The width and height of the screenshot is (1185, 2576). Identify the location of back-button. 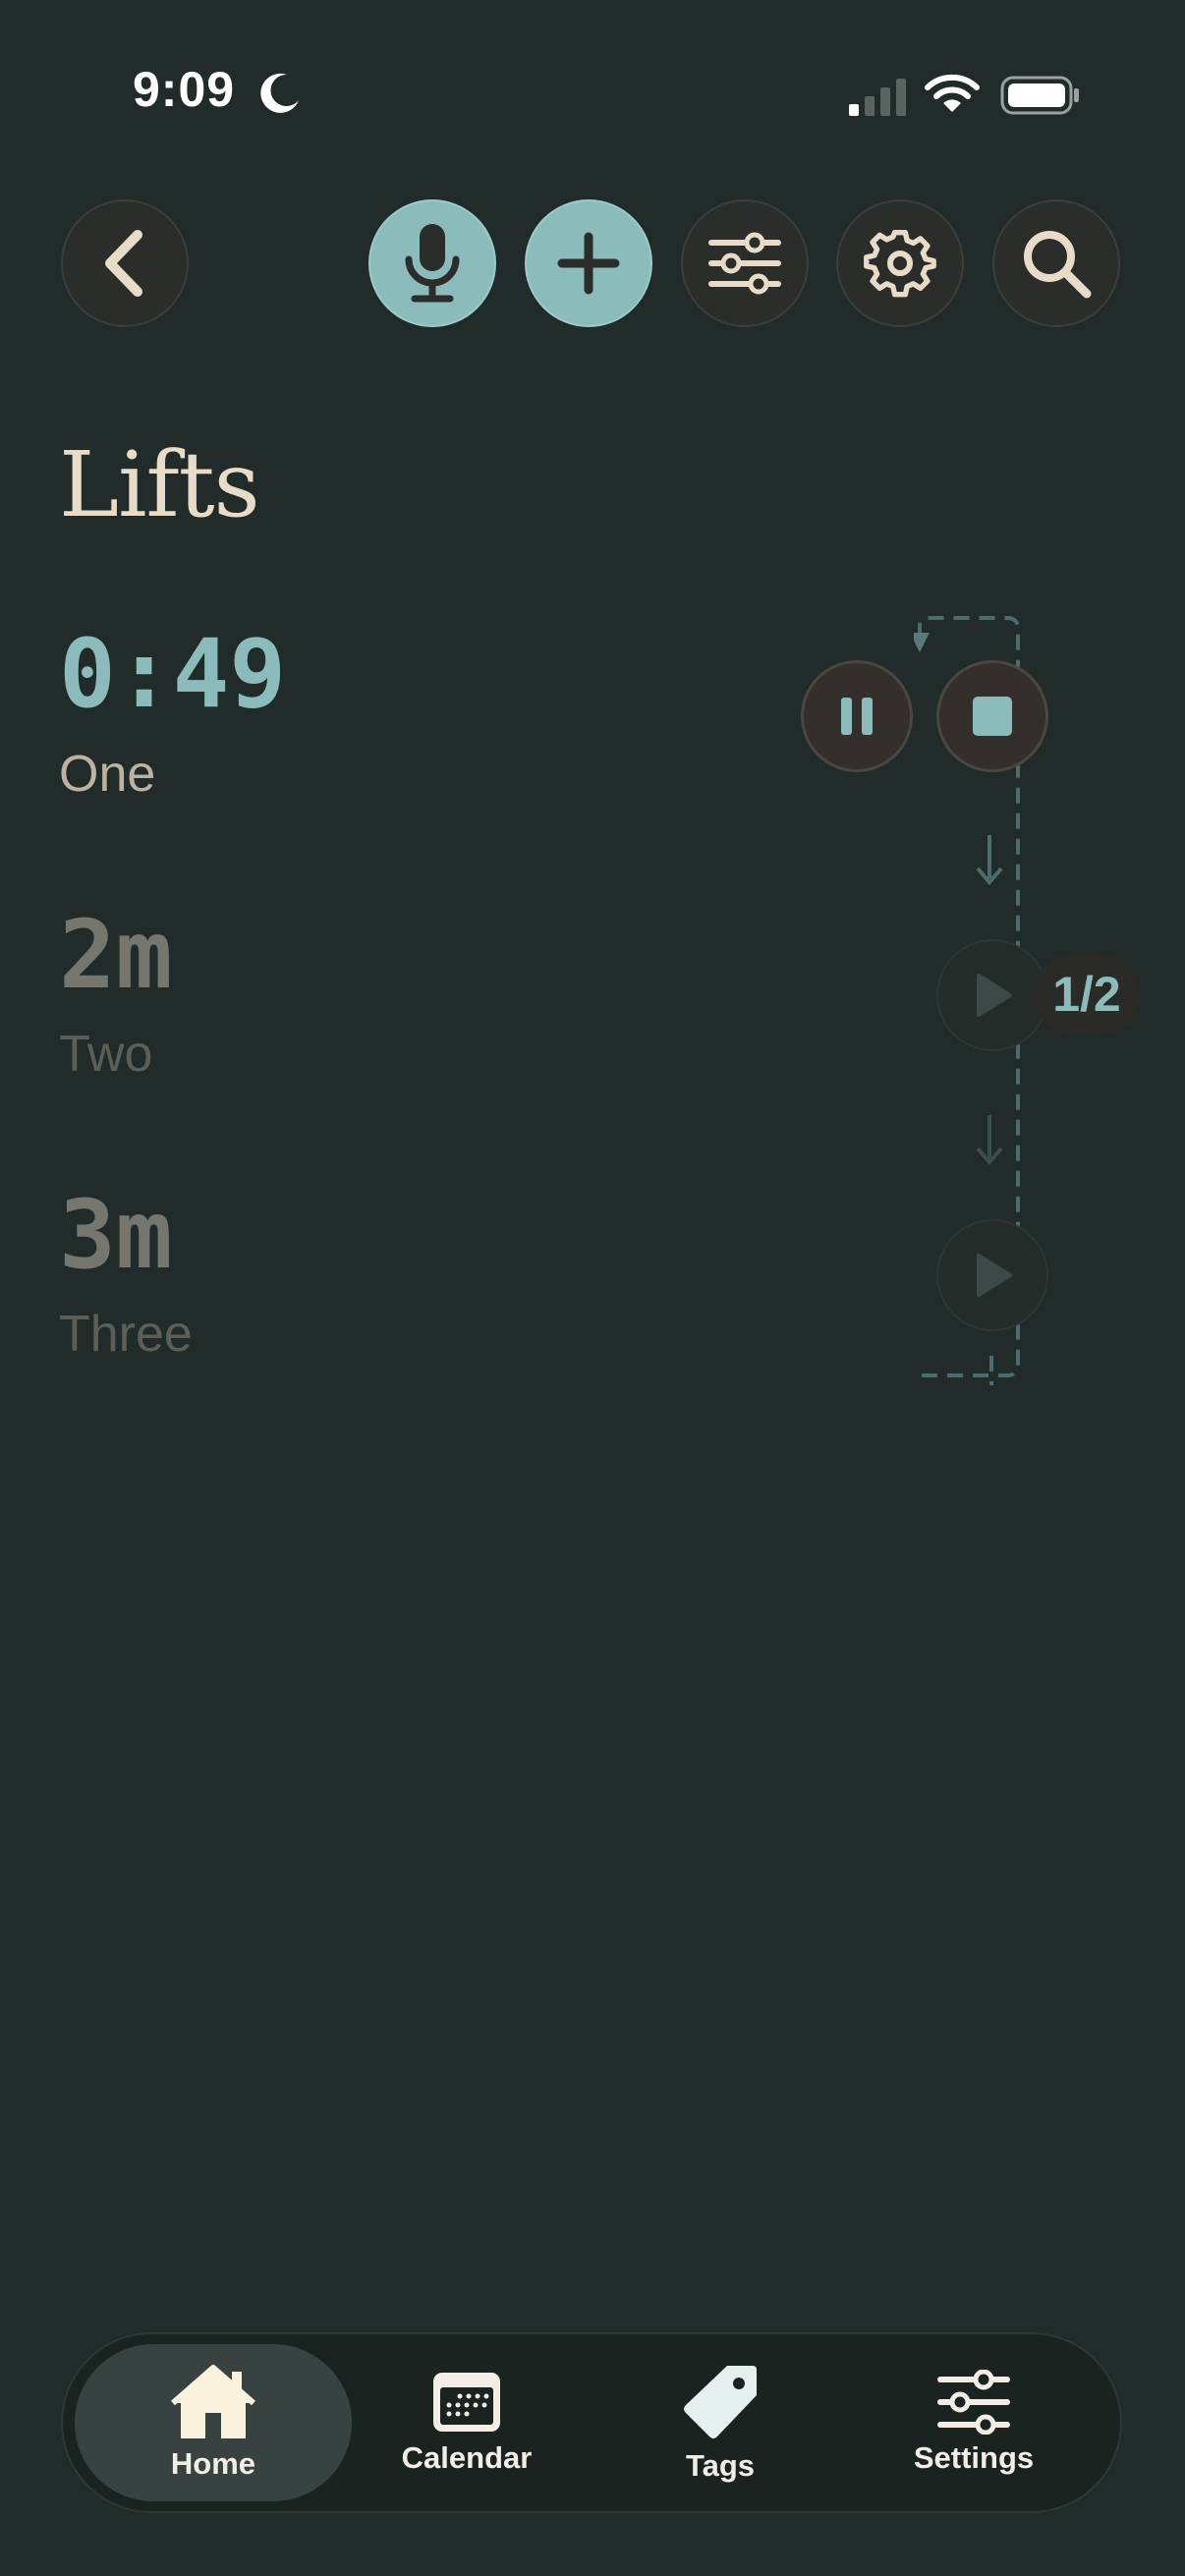
(125, 263).